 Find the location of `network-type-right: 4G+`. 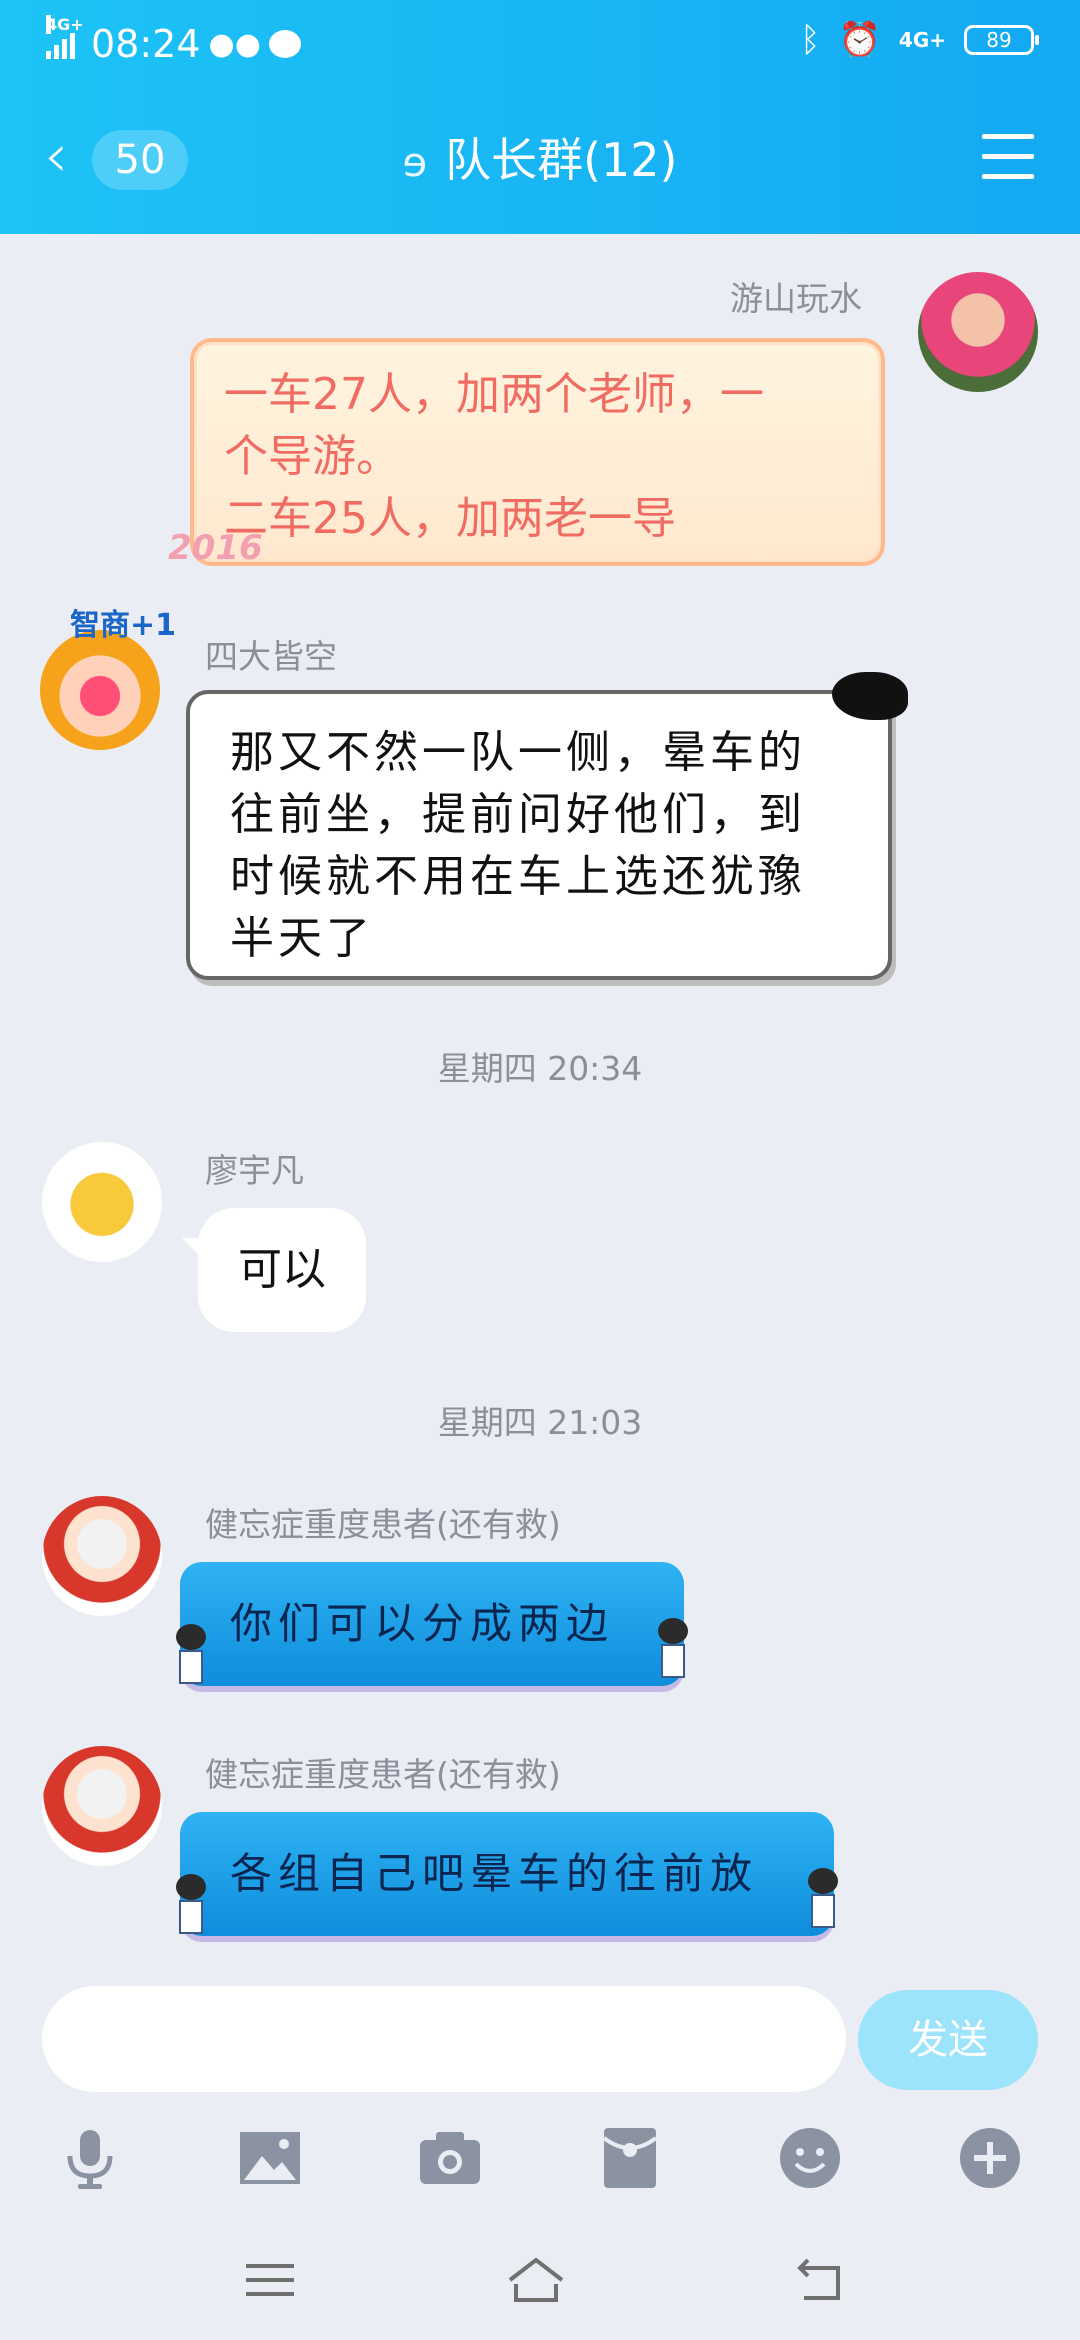

network-type-right: 4G+ is located at coordinates (922, 40).